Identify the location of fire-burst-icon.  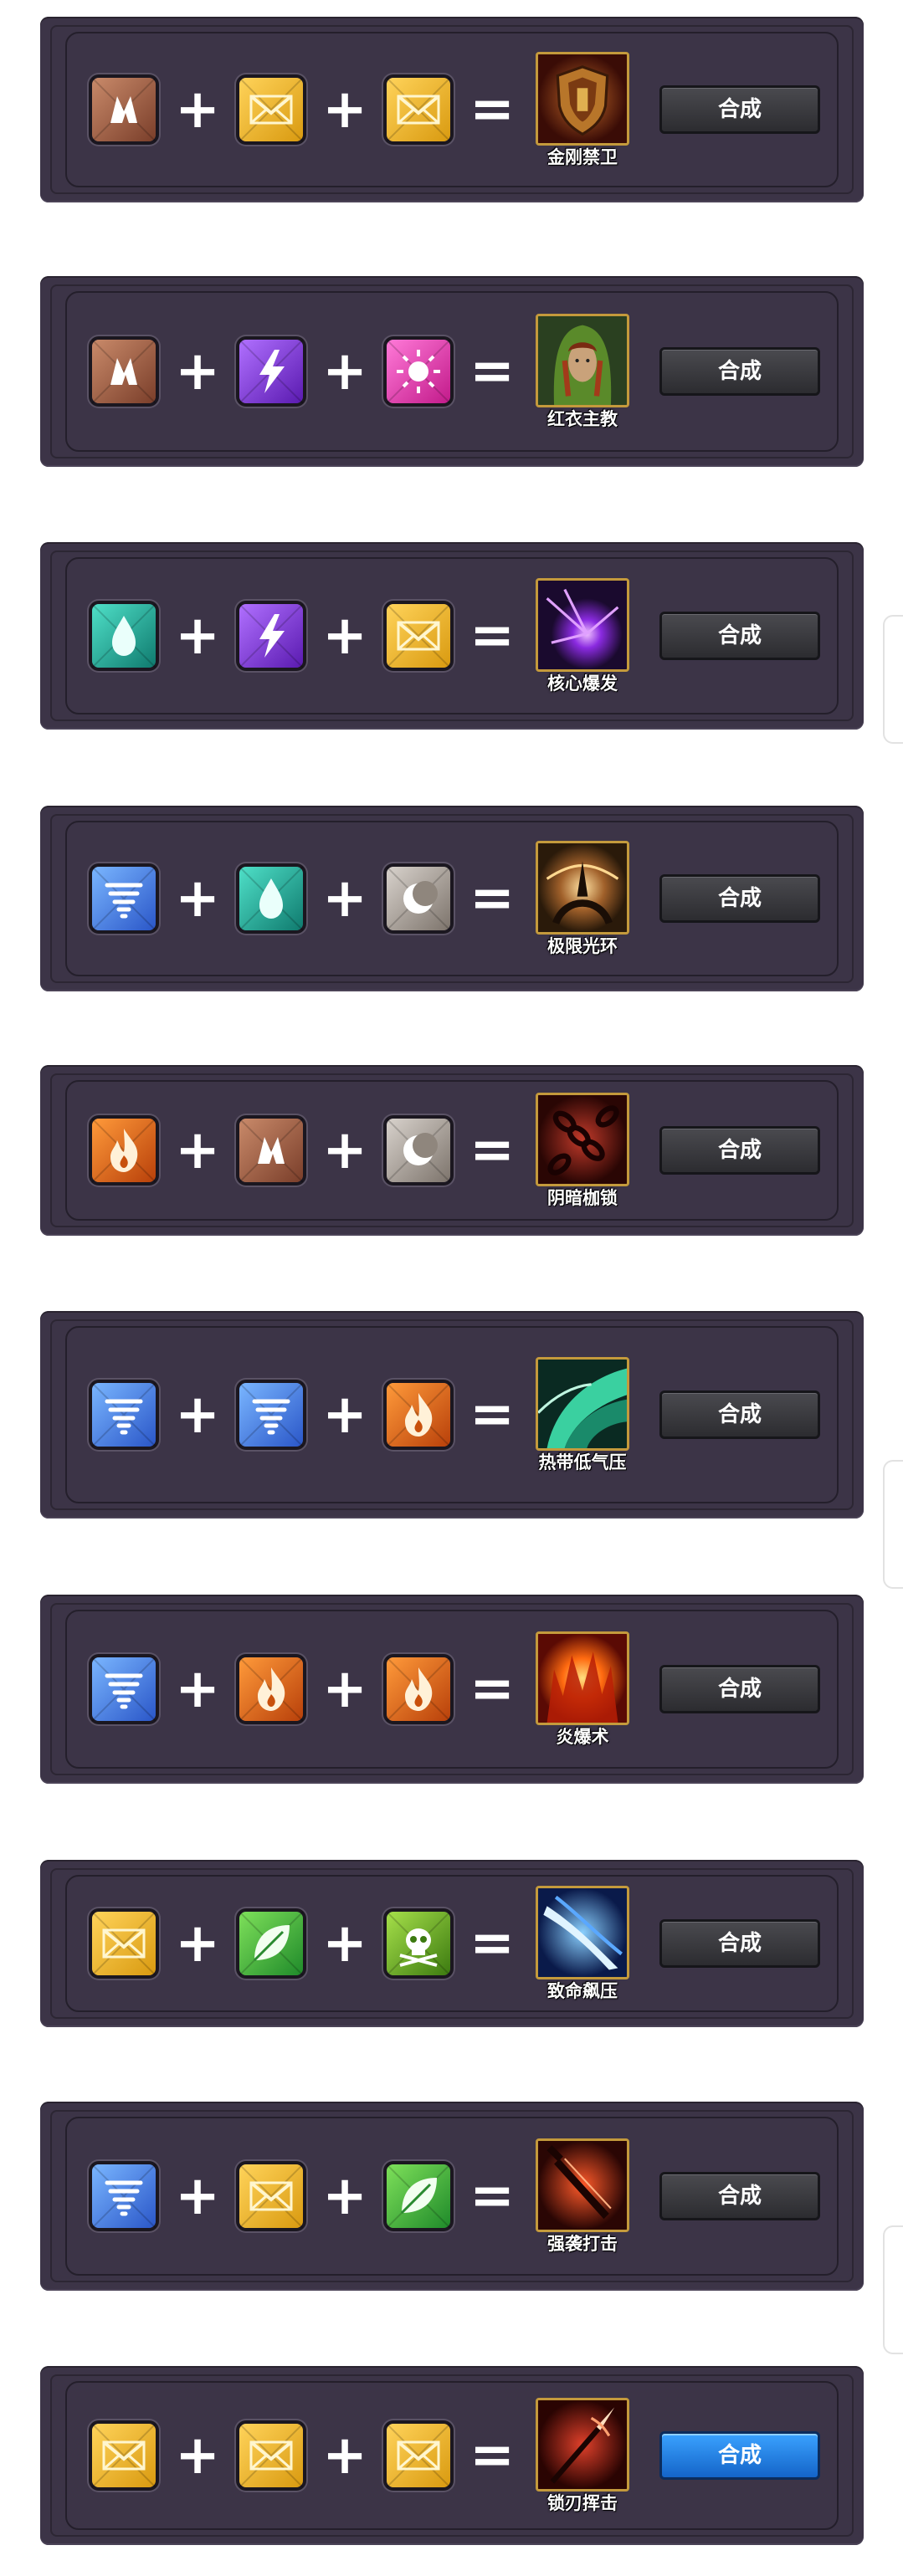
(583, 1678).